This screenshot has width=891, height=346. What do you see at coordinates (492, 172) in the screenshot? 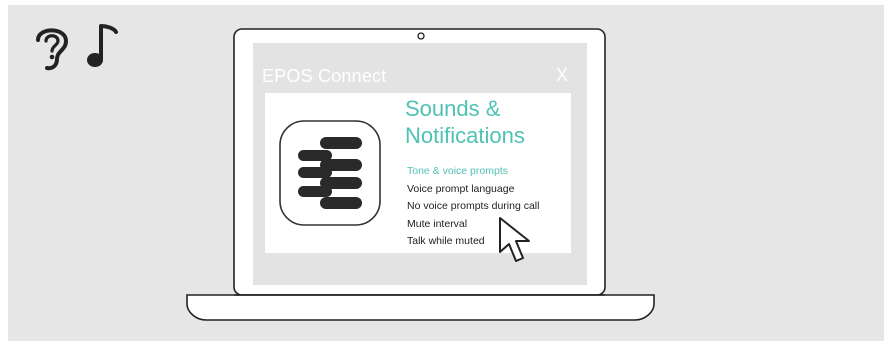
I see `menu-item-tone-voice-prompts: Tone & voice prompts` at bounding box center [492, 172].